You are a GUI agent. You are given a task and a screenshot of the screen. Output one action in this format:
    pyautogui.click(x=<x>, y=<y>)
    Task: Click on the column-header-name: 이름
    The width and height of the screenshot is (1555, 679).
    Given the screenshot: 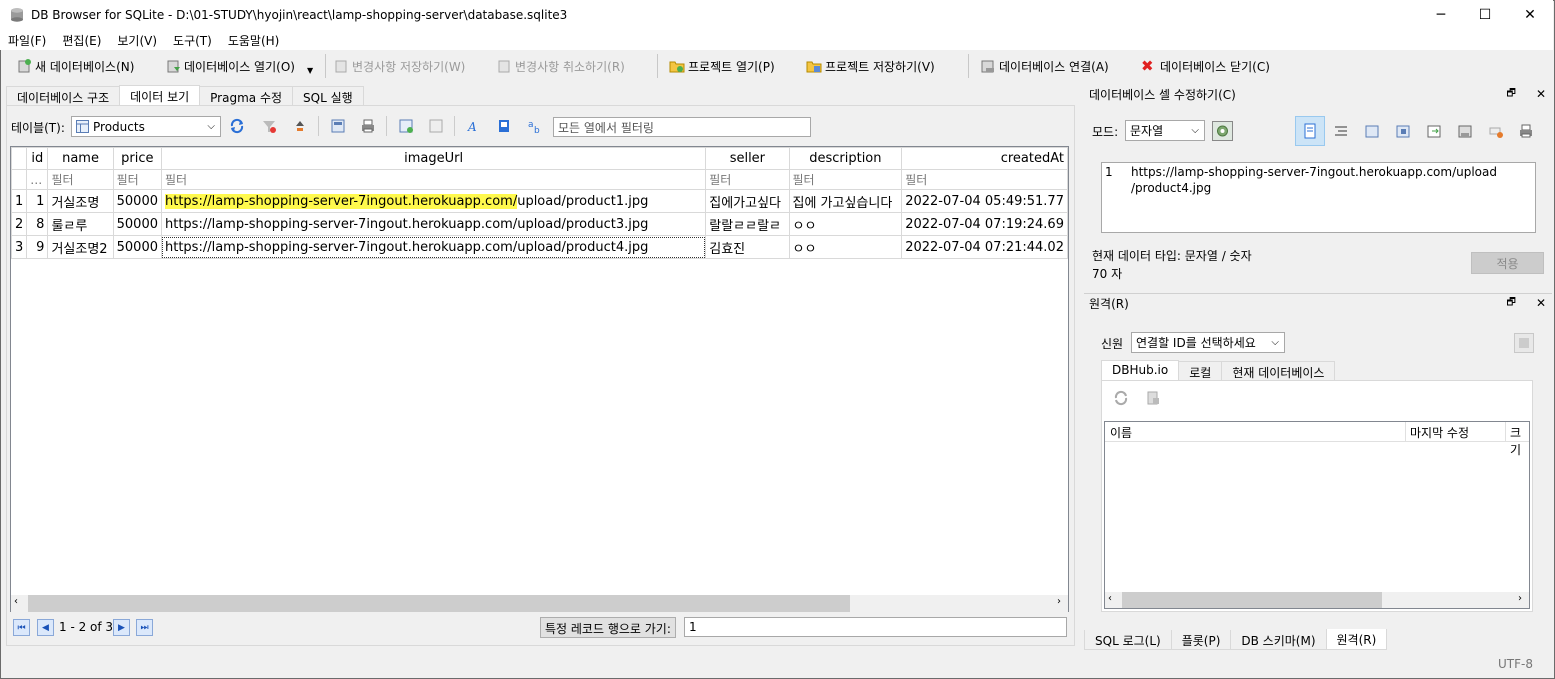 What is the action you would take?
    pyautogui.click(x=1121, y=432)
    